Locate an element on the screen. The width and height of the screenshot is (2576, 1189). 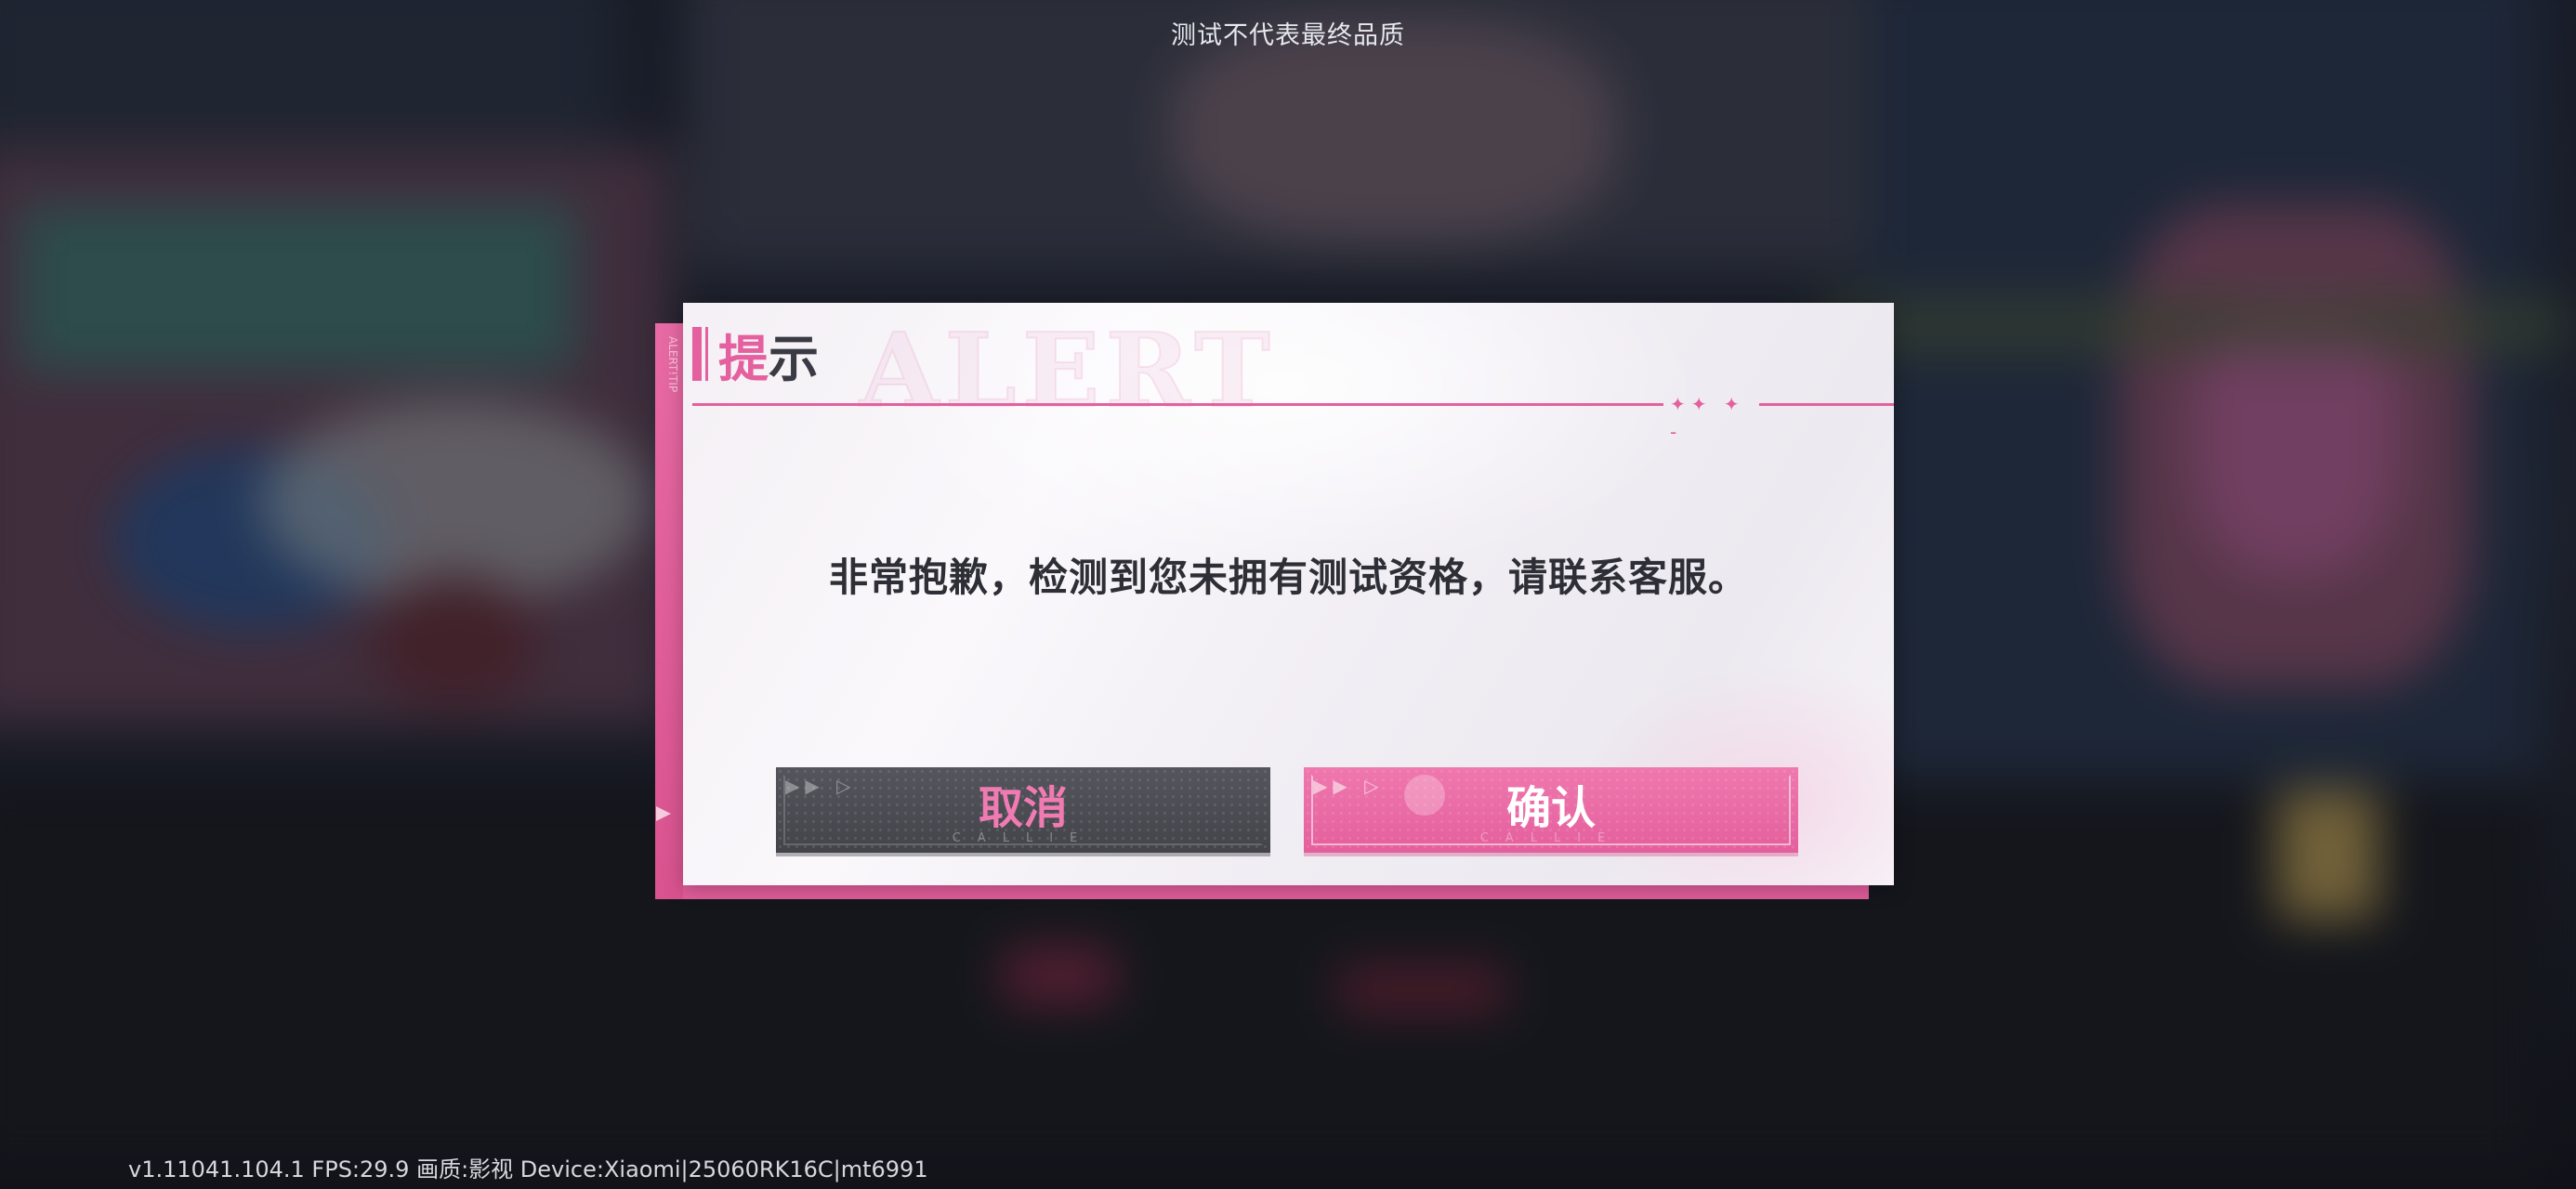
title-accent-bar is located at coordinates (697, 354).